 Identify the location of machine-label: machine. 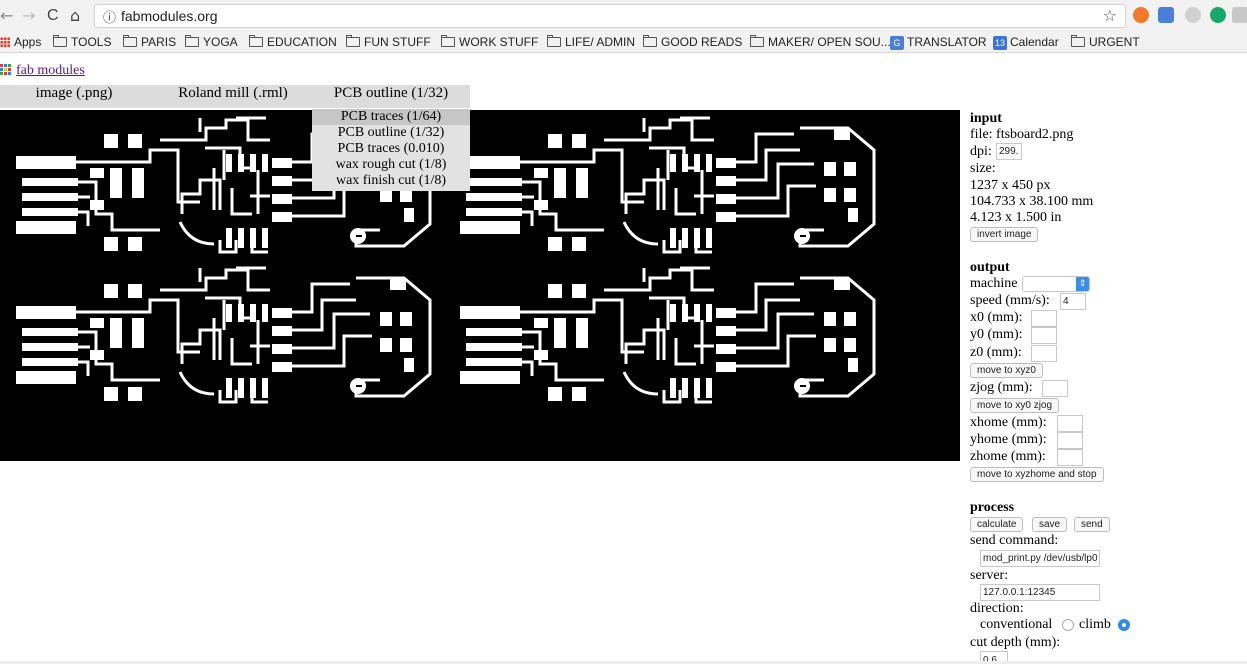
(994, 283).